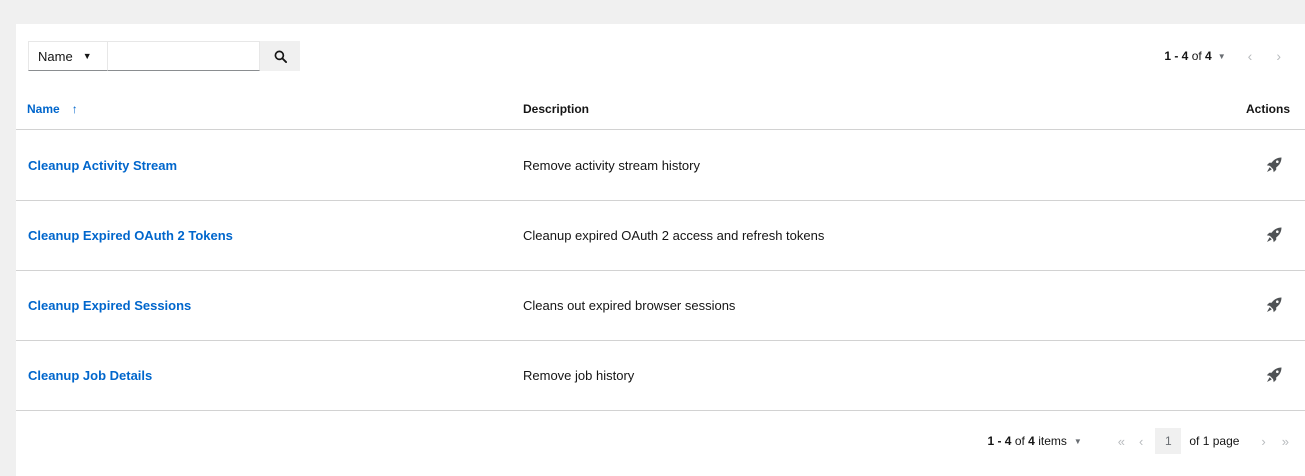  I want to click on search-toolbar: Name ▼, so click(164, 56).